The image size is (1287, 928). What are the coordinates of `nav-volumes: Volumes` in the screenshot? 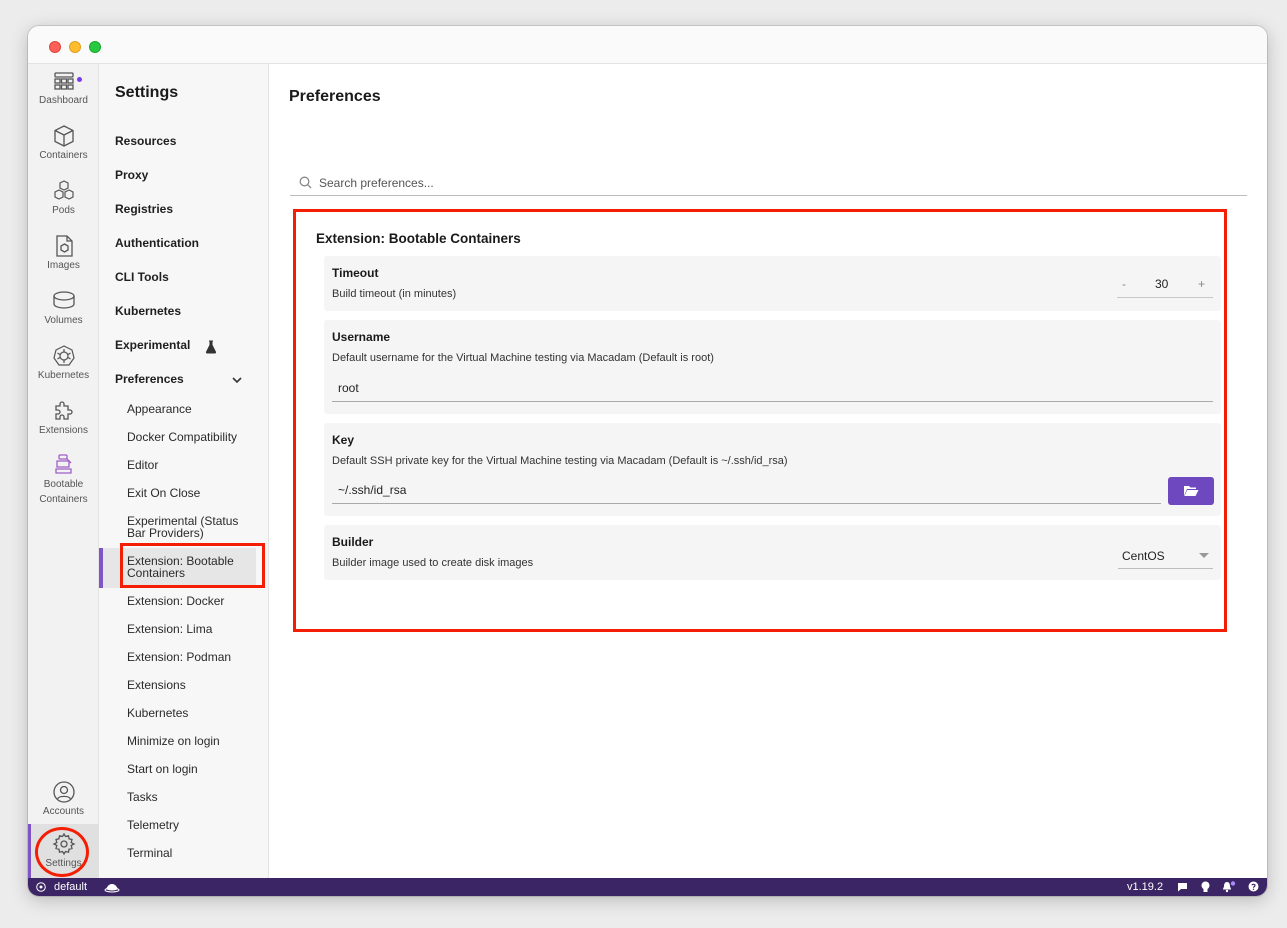 It's located at (63, 307).